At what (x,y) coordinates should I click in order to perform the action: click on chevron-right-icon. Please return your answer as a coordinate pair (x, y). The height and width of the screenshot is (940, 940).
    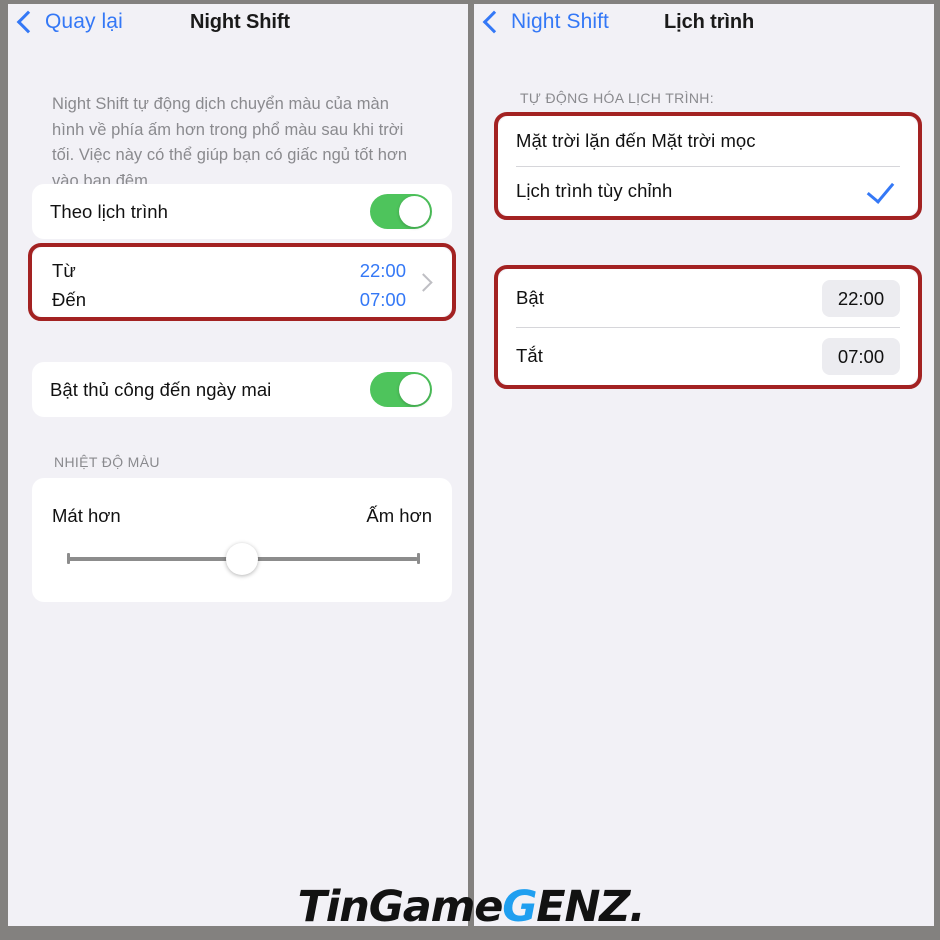
    Looking at the image, I should click on (423, 282).